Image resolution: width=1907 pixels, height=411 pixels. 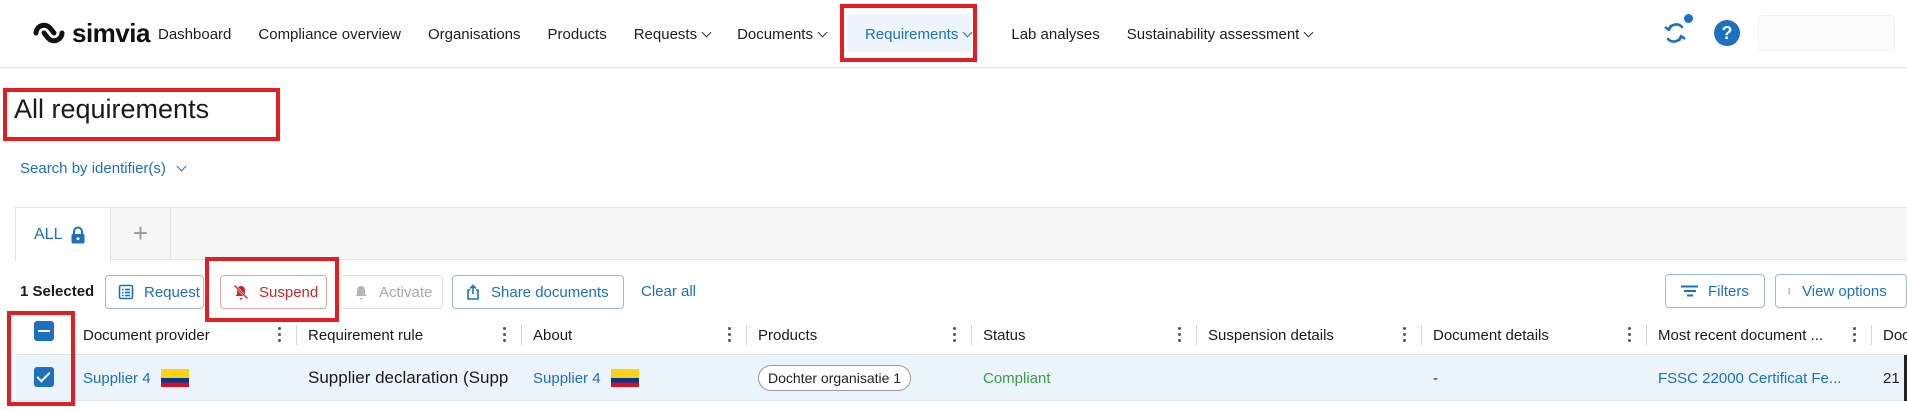 I want to click on nav-requests: Requests, so click(x=673, y=34).